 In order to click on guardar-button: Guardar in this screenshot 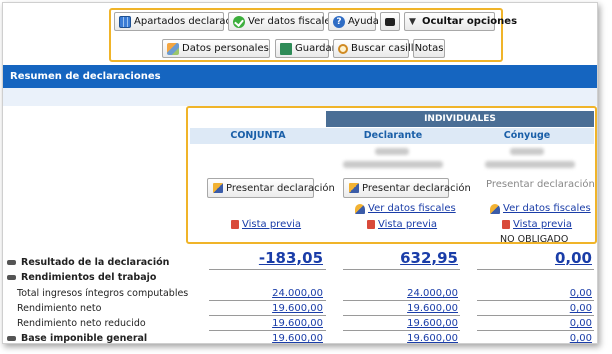, I will do `click(305, 48)`.